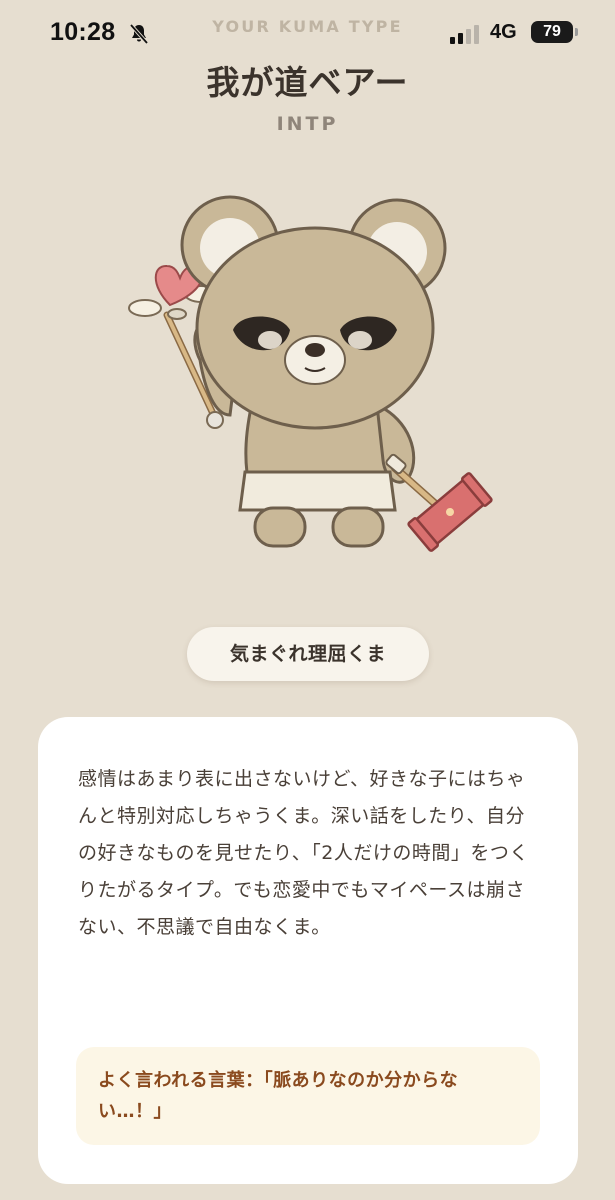 The width and height of the screenshot is (615, 1200). Describe the element at coordinates (439, 502) in the screenshot. I see `hammer` at that location.